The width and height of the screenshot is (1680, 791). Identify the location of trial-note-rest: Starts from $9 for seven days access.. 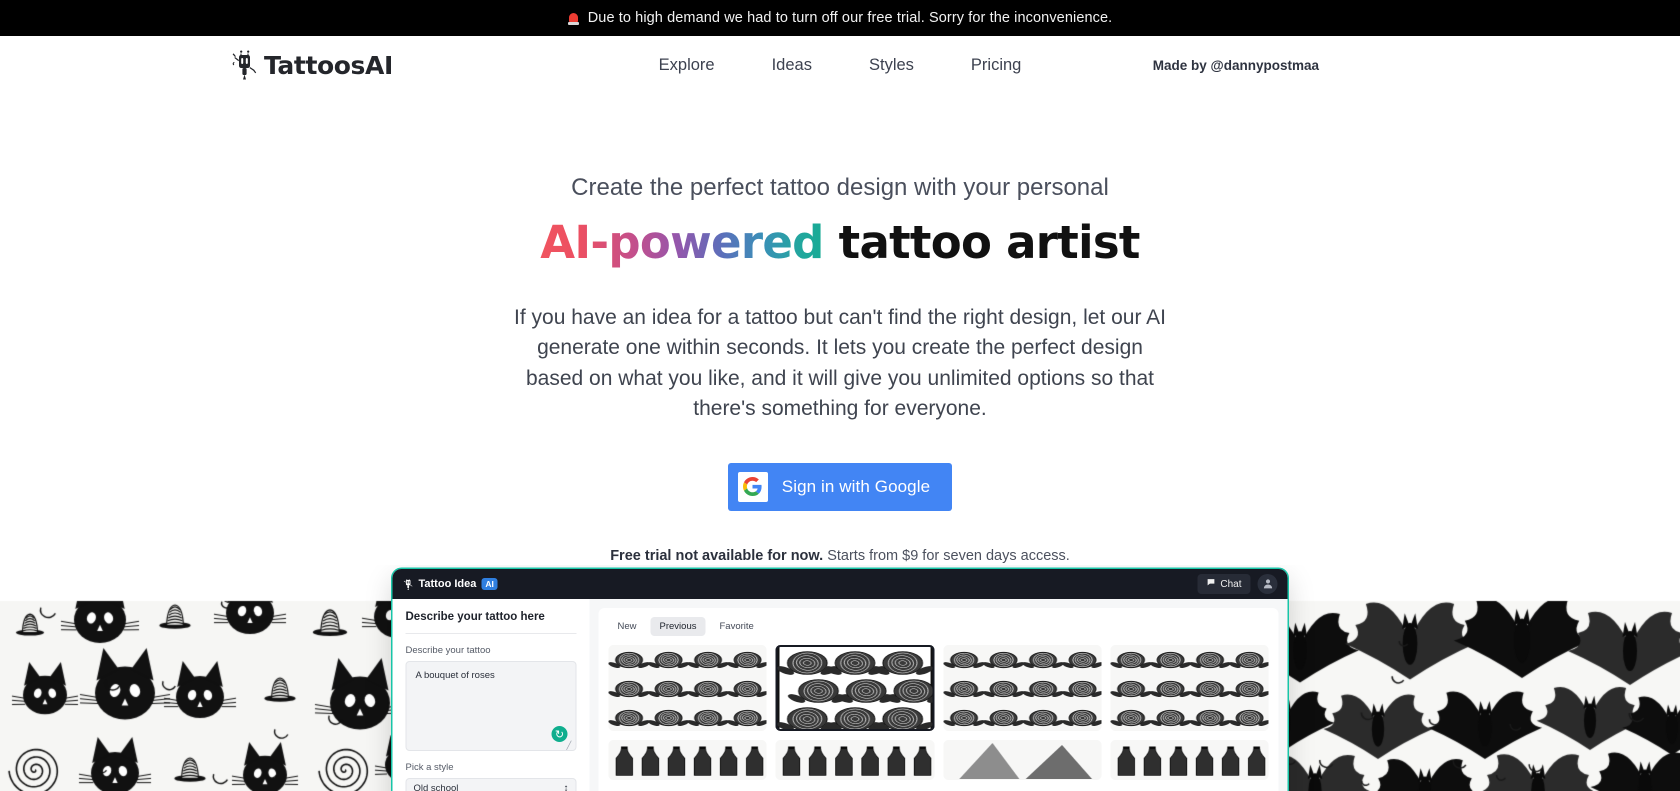
(946, 555).